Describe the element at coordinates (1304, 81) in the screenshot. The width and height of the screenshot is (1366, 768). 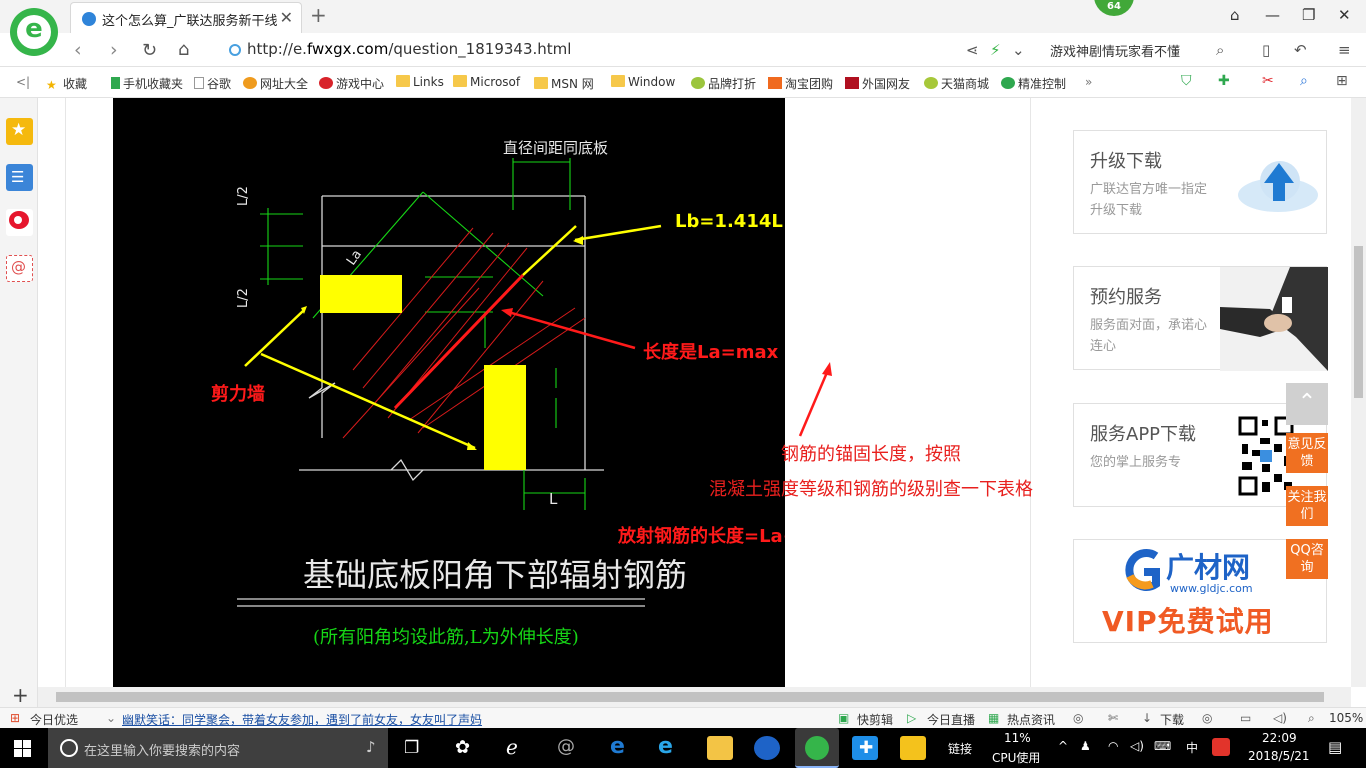
I see `magnifier-icon: ⌕` at that location.